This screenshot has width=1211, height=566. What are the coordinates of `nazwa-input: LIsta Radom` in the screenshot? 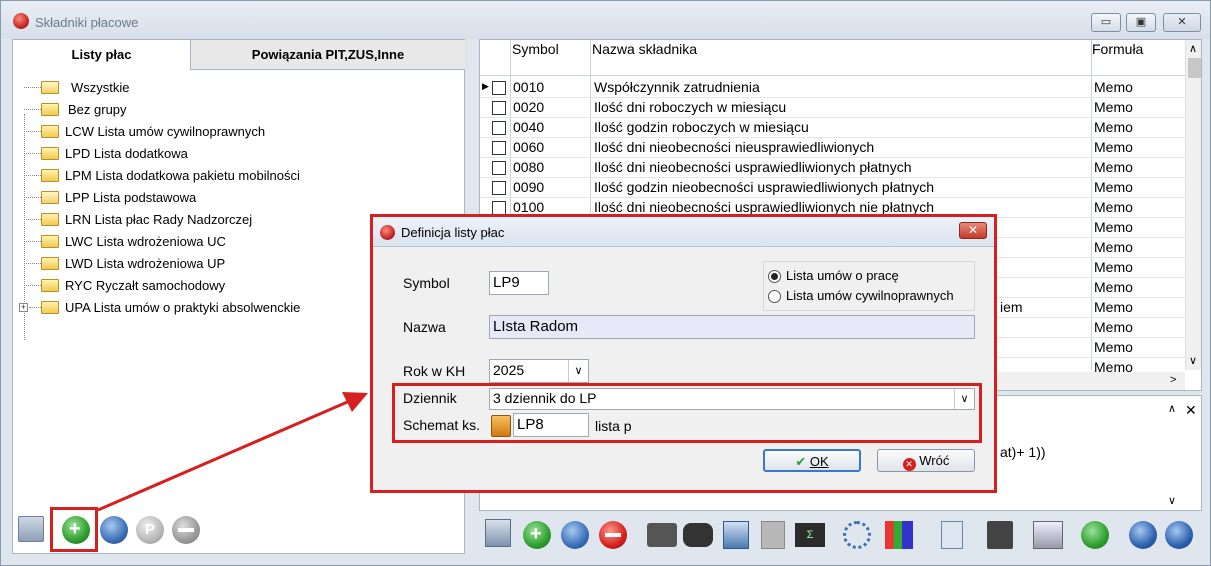 It's located at (732, 327).